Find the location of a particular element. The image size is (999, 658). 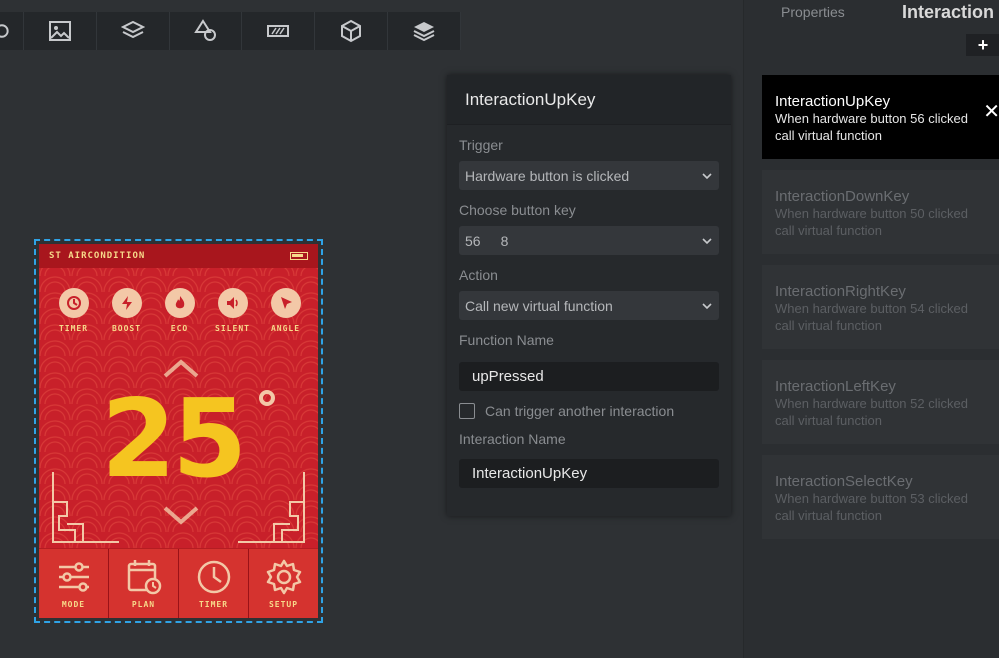

partial-icon is located at coordinates (4, 31).